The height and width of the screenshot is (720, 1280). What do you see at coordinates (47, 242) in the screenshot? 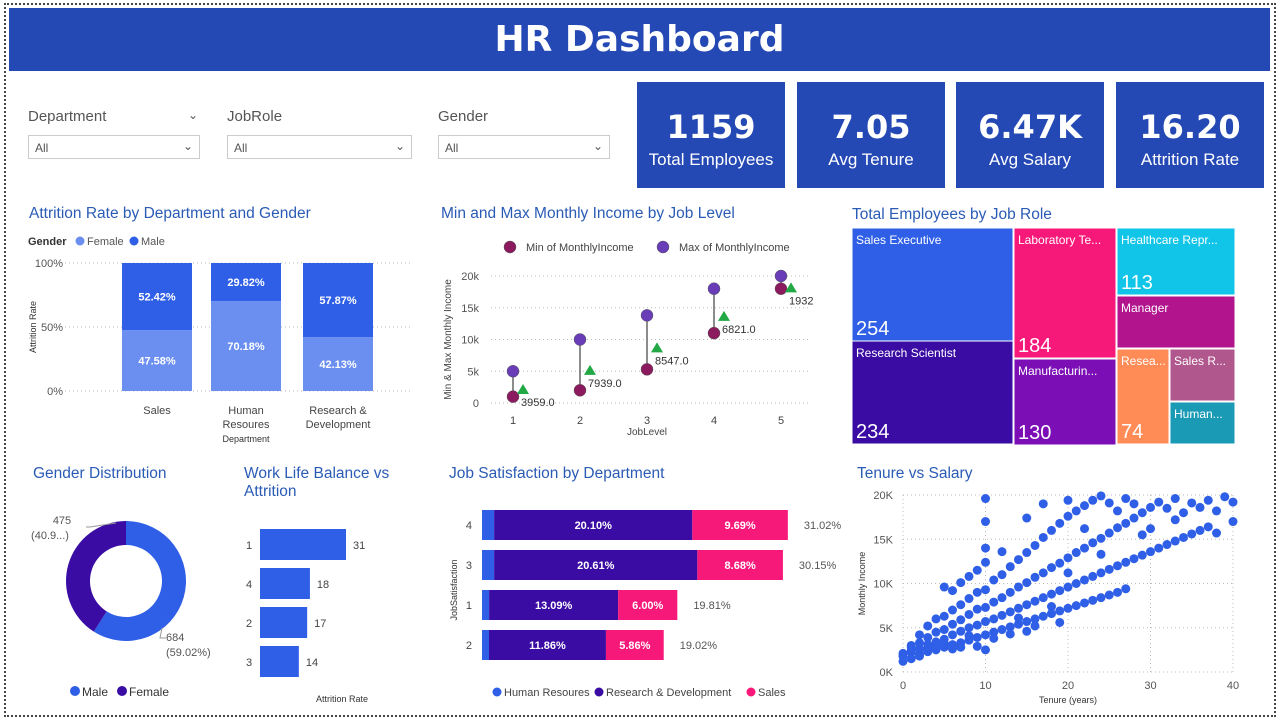
I see `legend-title: Gender` at bounding box center [47, 242].